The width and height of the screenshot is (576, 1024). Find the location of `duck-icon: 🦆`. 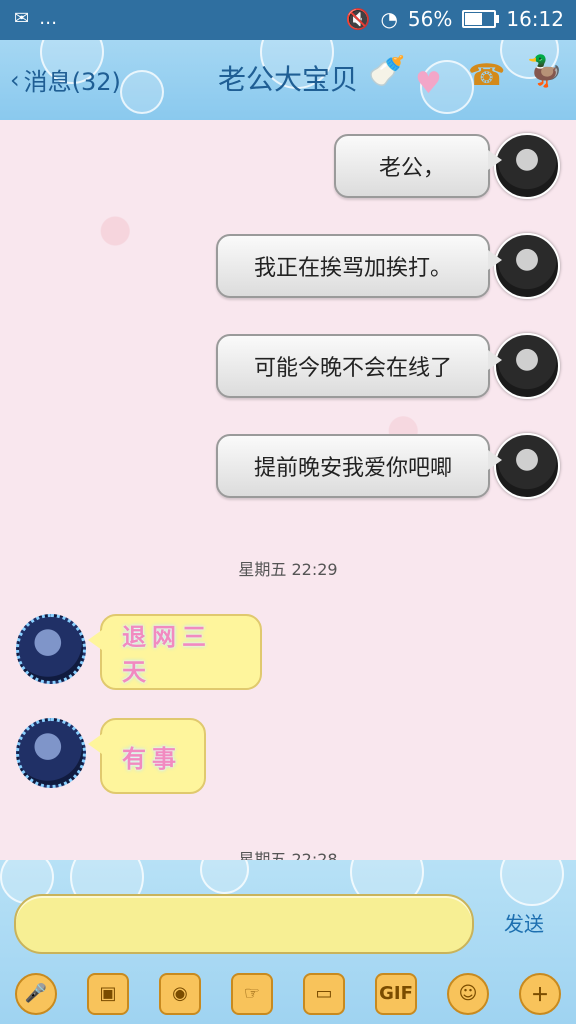

duck-icon: 🦆 is located at coordinates (544, 71).